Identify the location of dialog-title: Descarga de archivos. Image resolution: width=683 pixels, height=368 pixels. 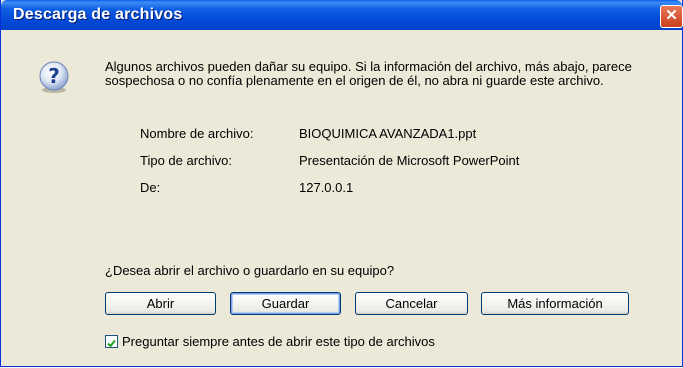
(98, 14).